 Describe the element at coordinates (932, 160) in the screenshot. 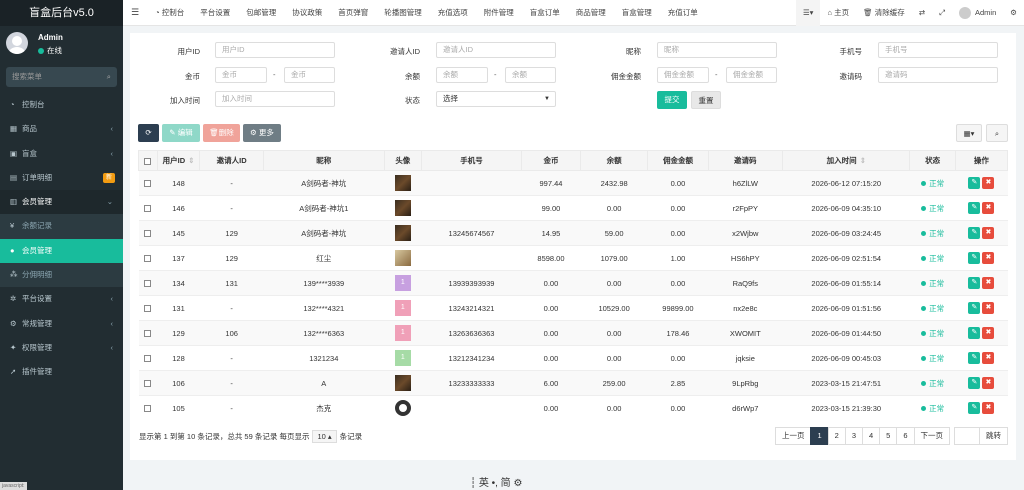

I see `column-header: 状态` at that location.